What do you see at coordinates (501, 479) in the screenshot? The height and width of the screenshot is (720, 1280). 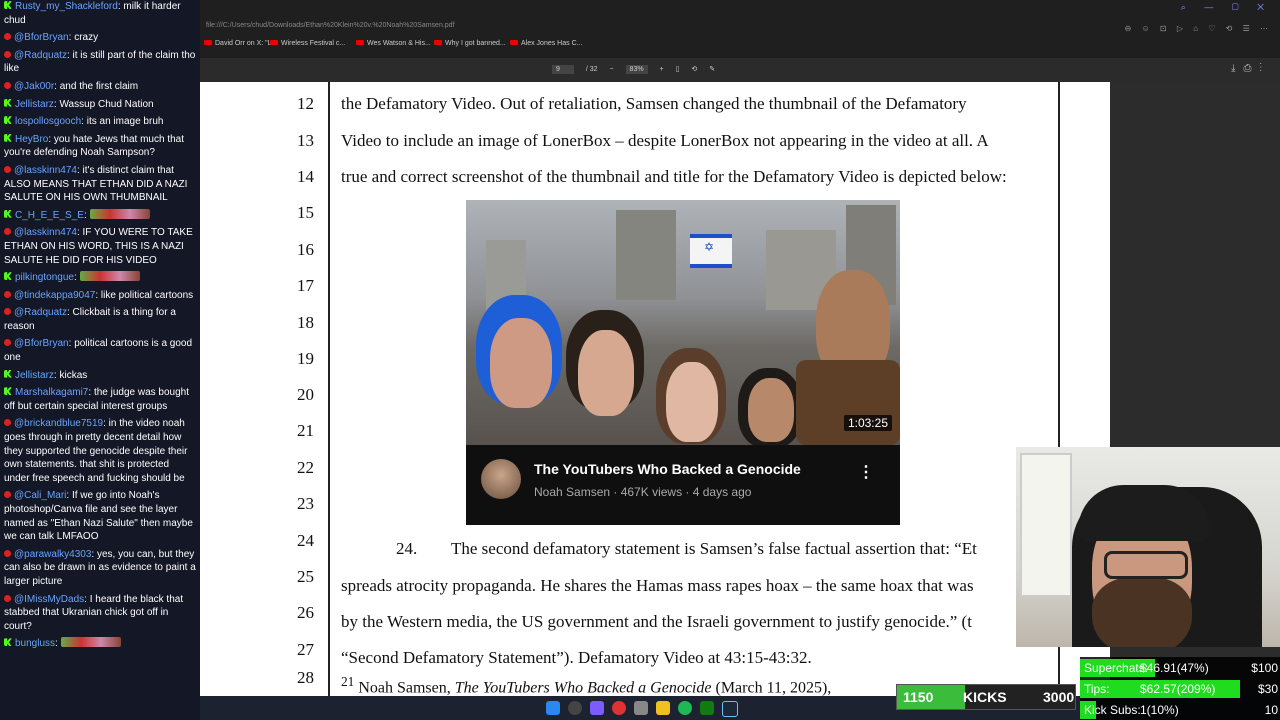 I see `channel-avatar` at bounding box center [501, 479].